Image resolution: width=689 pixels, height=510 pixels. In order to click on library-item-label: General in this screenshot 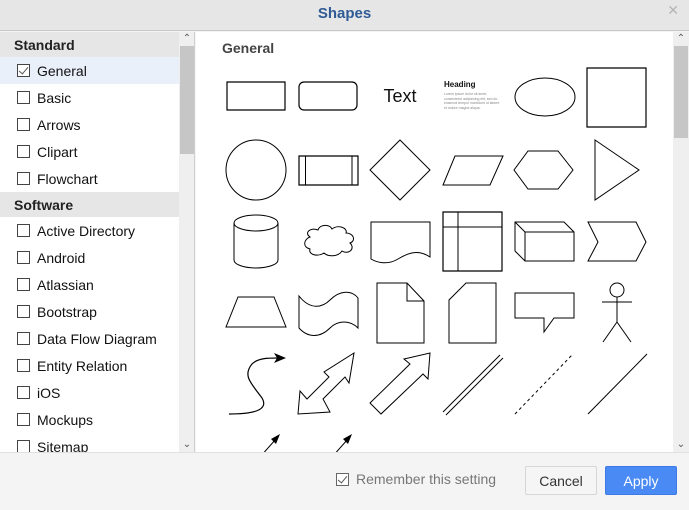, I will do `click(62, 70)`.